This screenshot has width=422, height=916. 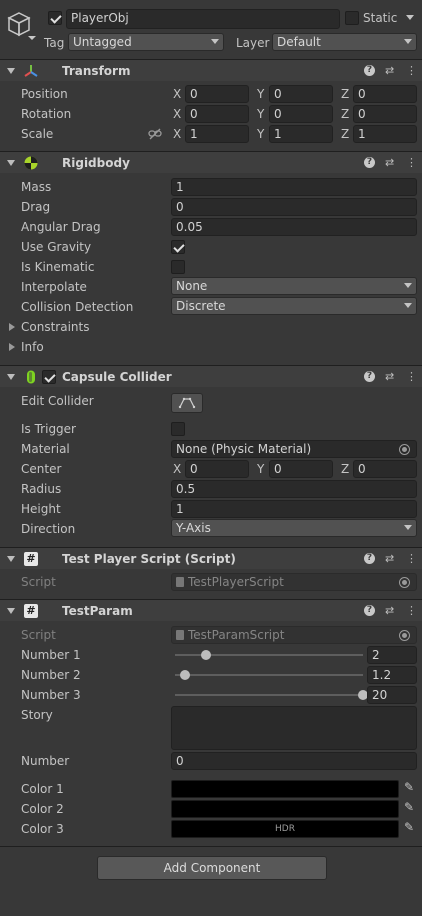 I want to click on scale-y-field: 1, so click(x=301, y=134).